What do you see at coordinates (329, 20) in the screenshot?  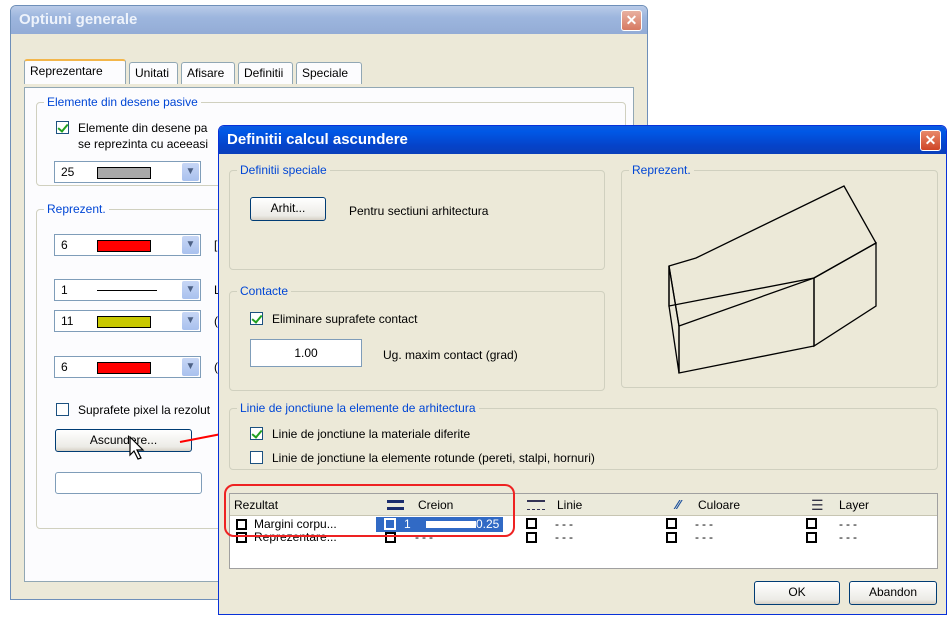 I see `options-titlebar: Optiuni generale` at bounding box center [329, 20].